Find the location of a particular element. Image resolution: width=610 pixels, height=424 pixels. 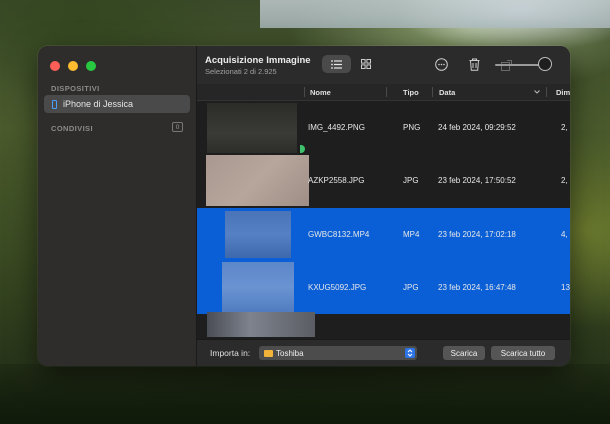

table-header: Nome Tipo Data Dim is located at coordinates (383, 92).